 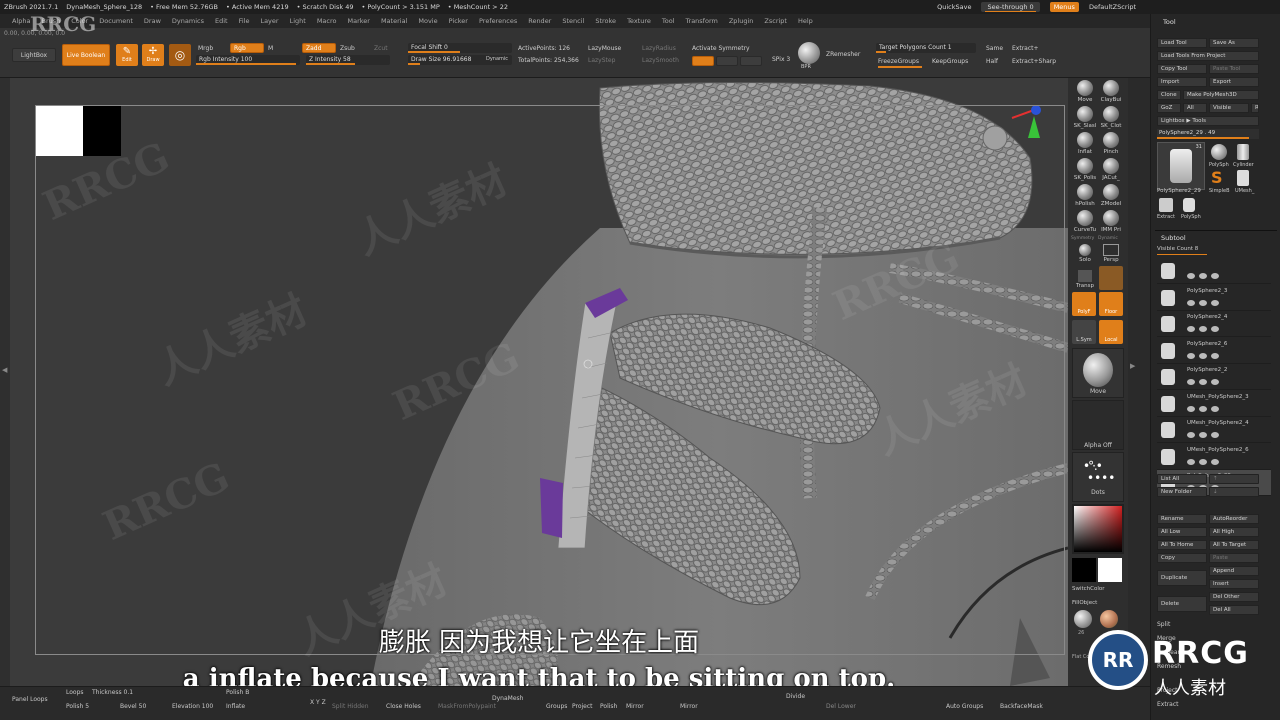 I want to click on menu-zscript: Zscript, so click(x=775, y=21).